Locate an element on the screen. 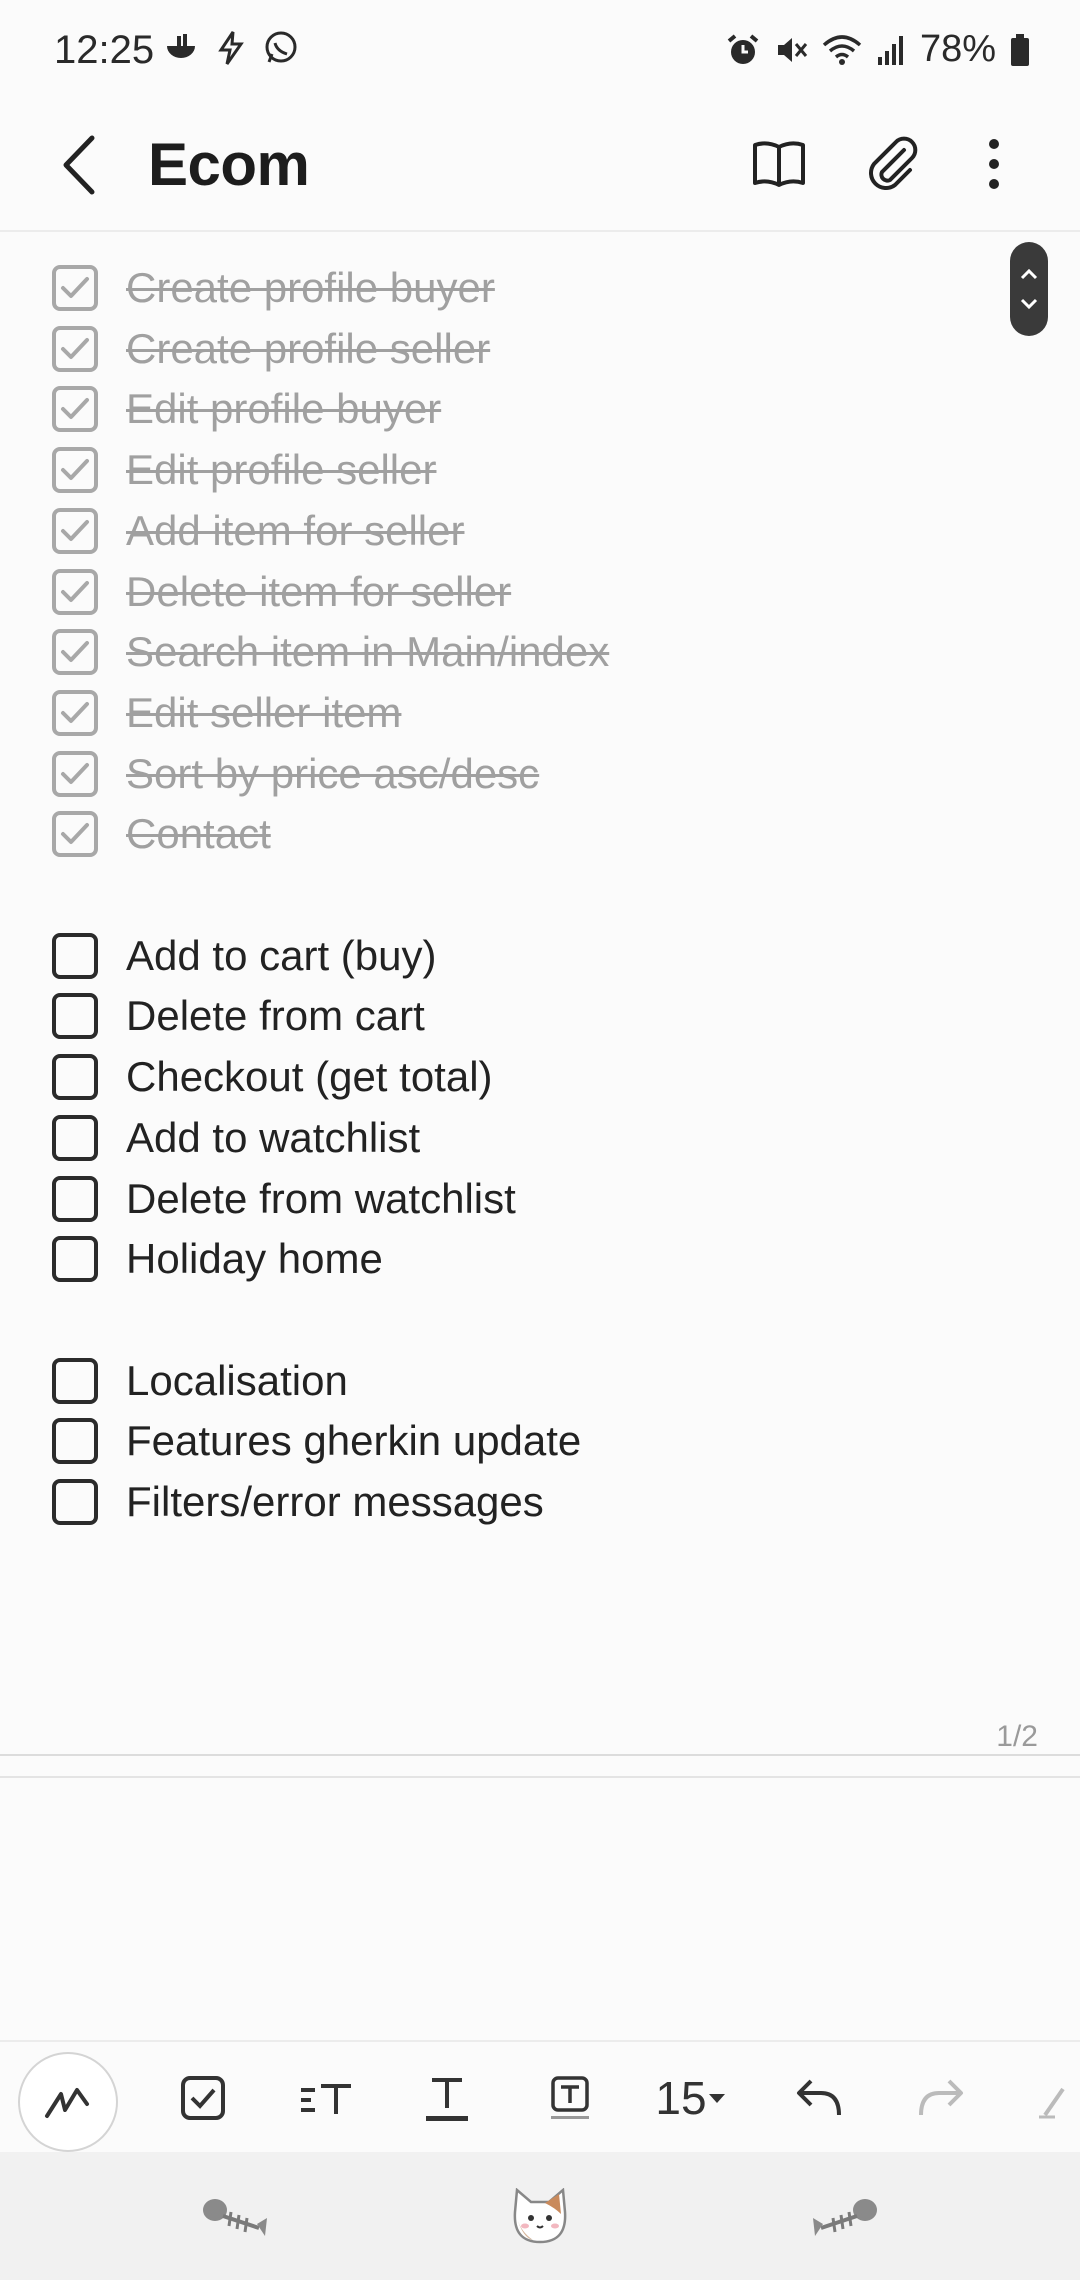 The image size is (1080, 2280). text-box-icon is located at coordinates (570, 2097).